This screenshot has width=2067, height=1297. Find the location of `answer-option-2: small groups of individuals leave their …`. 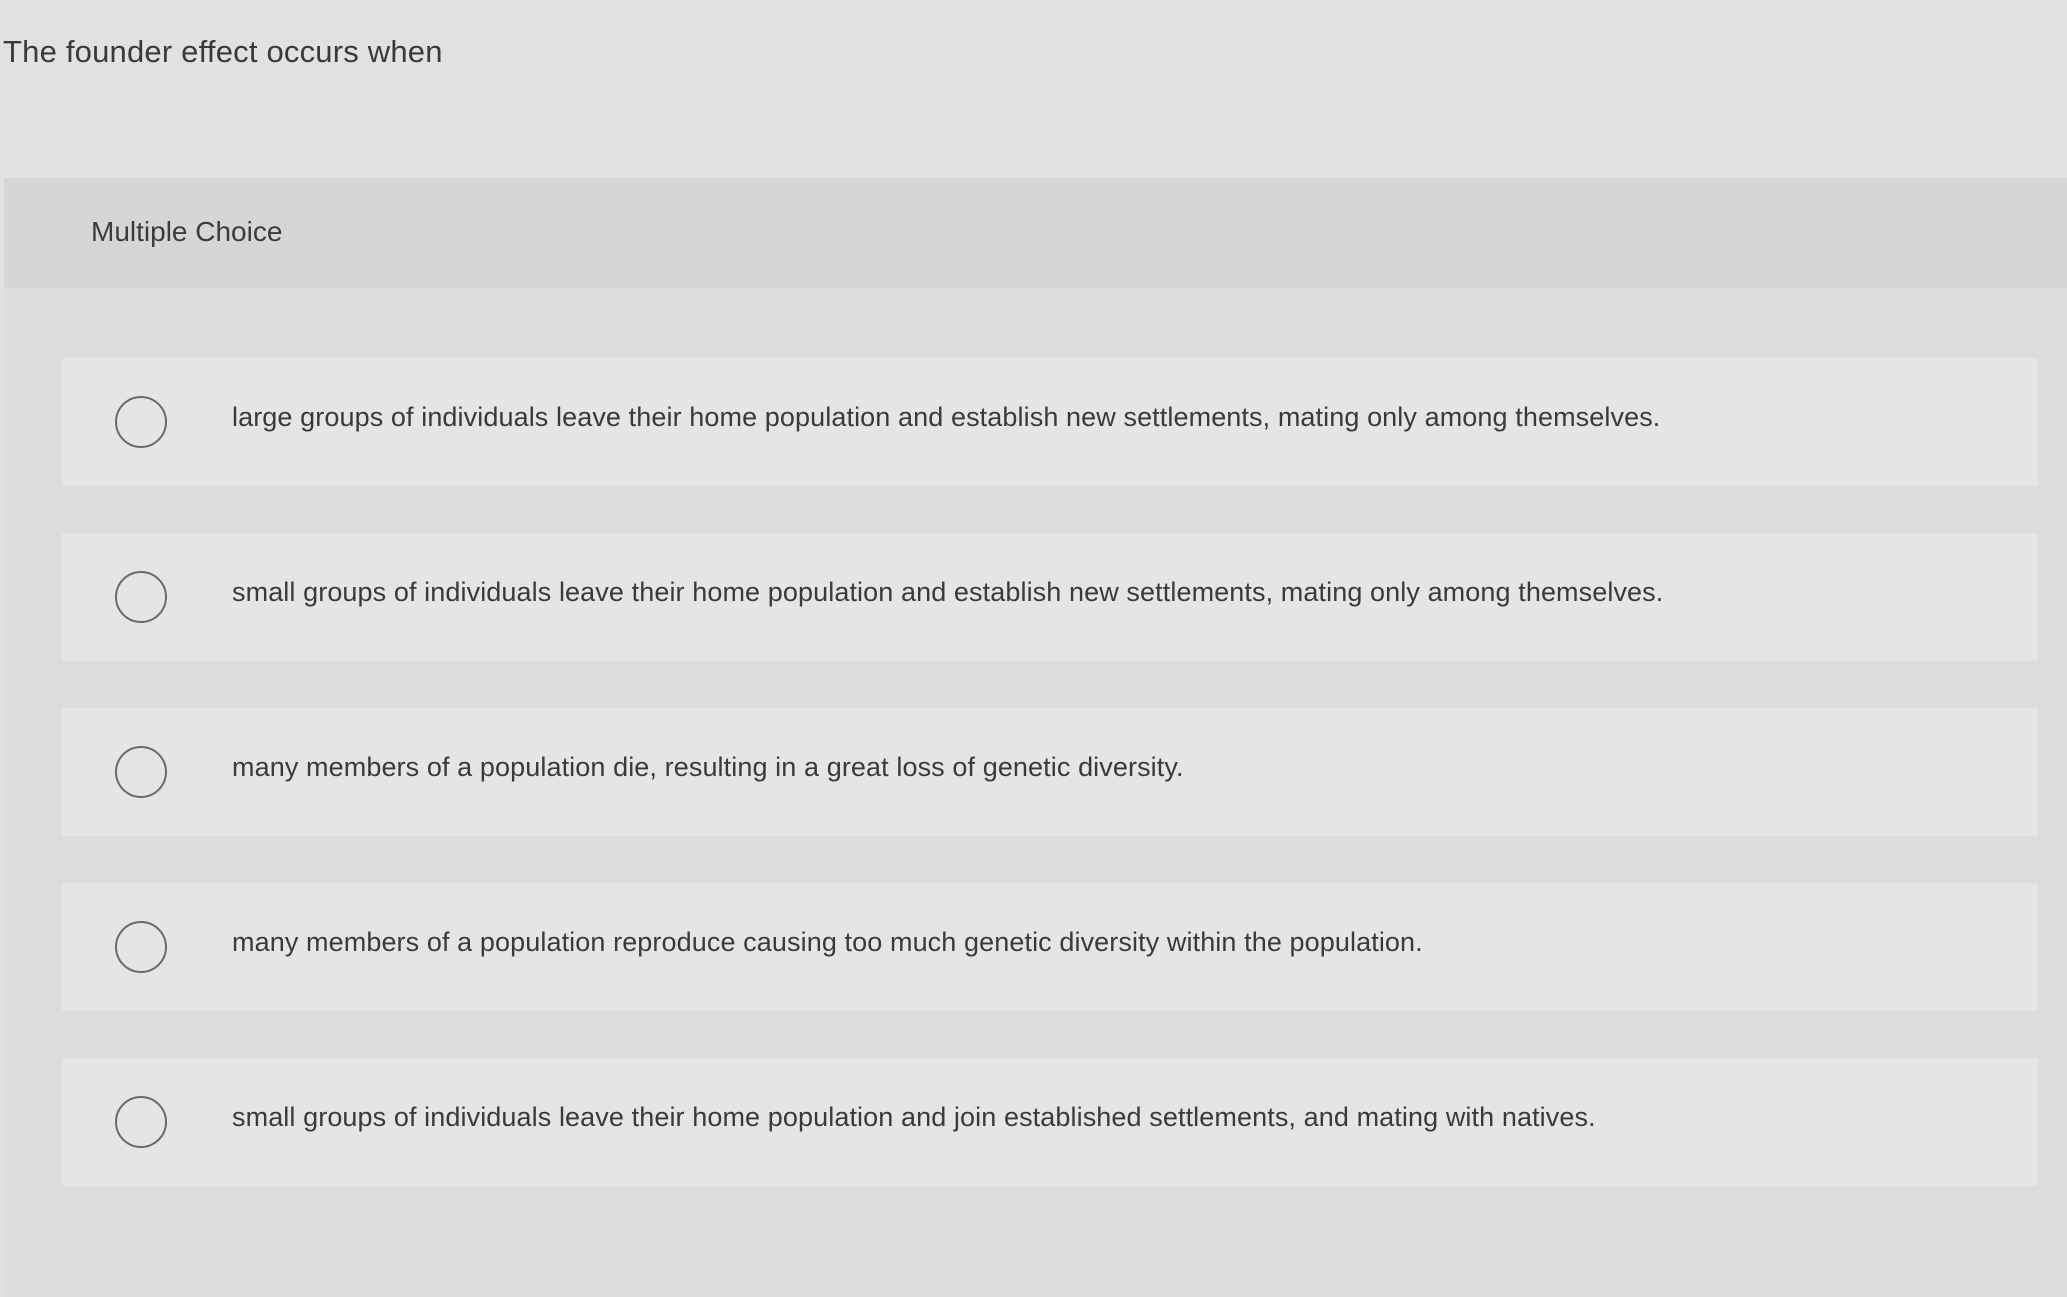

answer-option-2: small groups of individuals leave their … is located at coordinates (1050, 597).